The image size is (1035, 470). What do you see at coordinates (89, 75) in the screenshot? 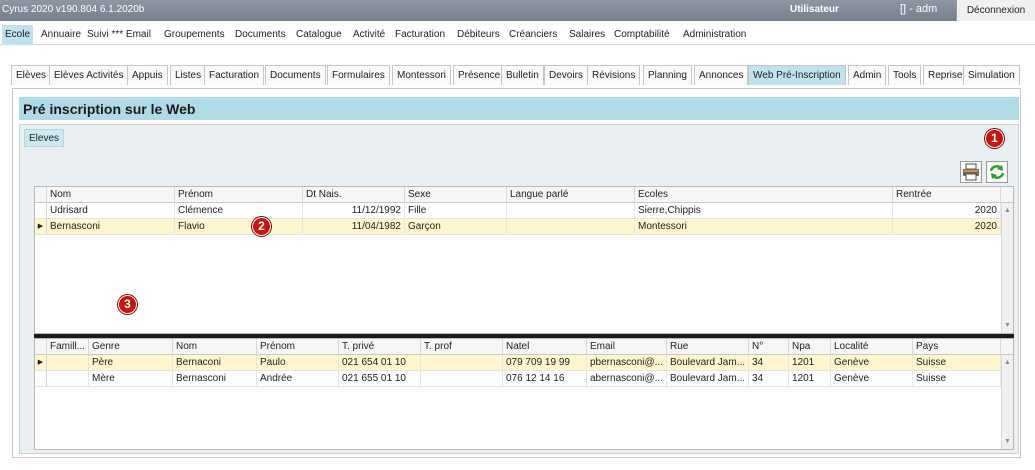
I see `tab-eleves-activites: Elèves Activités` at bounding box center [89, 75].